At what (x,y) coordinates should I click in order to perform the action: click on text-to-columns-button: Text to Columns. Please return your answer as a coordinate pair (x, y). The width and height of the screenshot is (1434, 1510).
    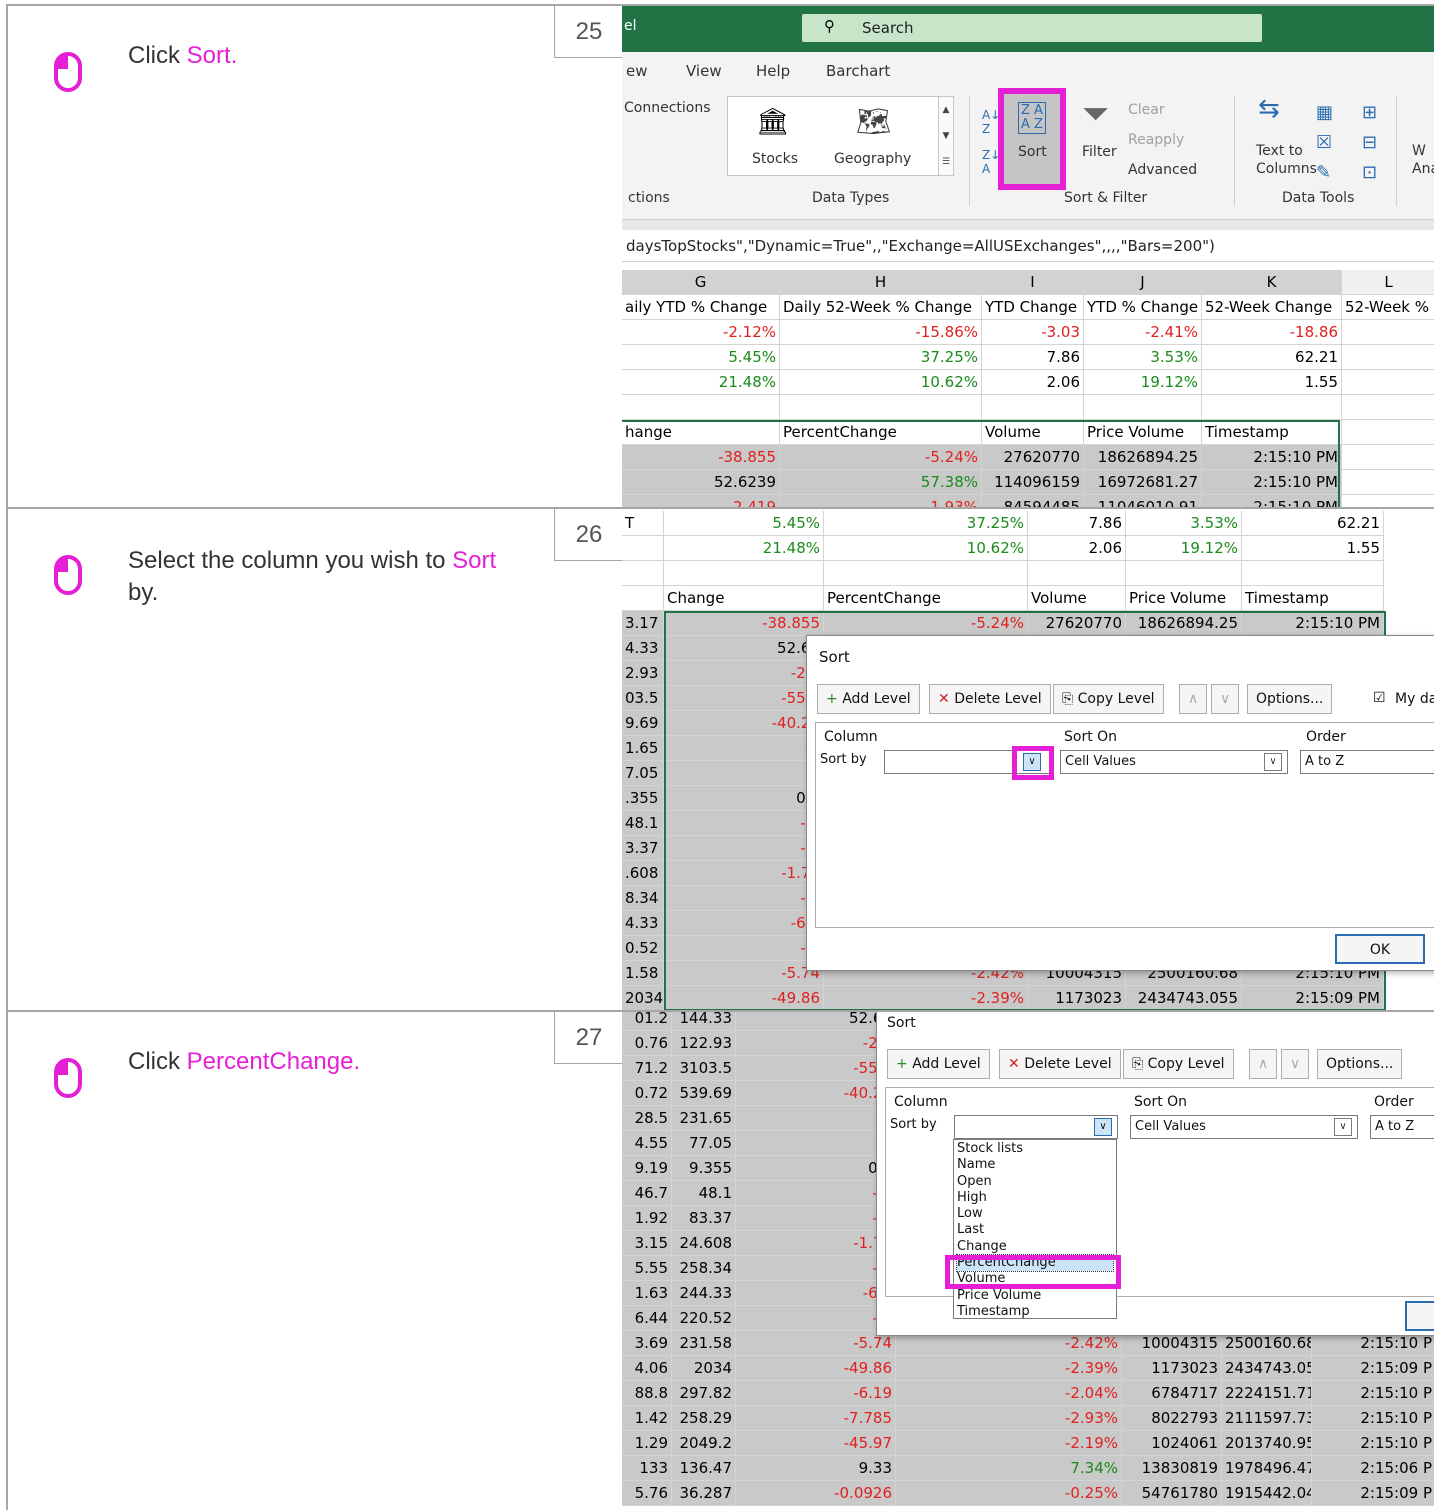
    Looking at the image, I should click on (1286, 160).